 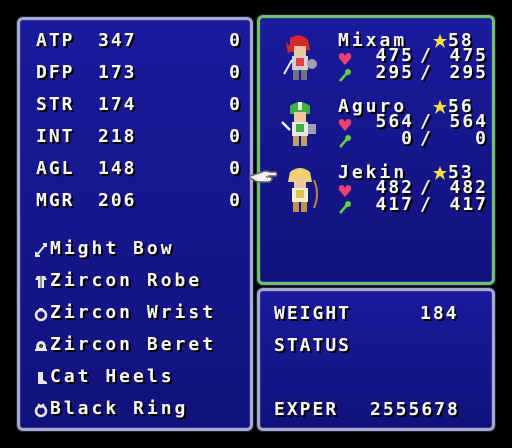 I want to click on stat-row-atp: ATP 347 0, so click(x=135, y=43).